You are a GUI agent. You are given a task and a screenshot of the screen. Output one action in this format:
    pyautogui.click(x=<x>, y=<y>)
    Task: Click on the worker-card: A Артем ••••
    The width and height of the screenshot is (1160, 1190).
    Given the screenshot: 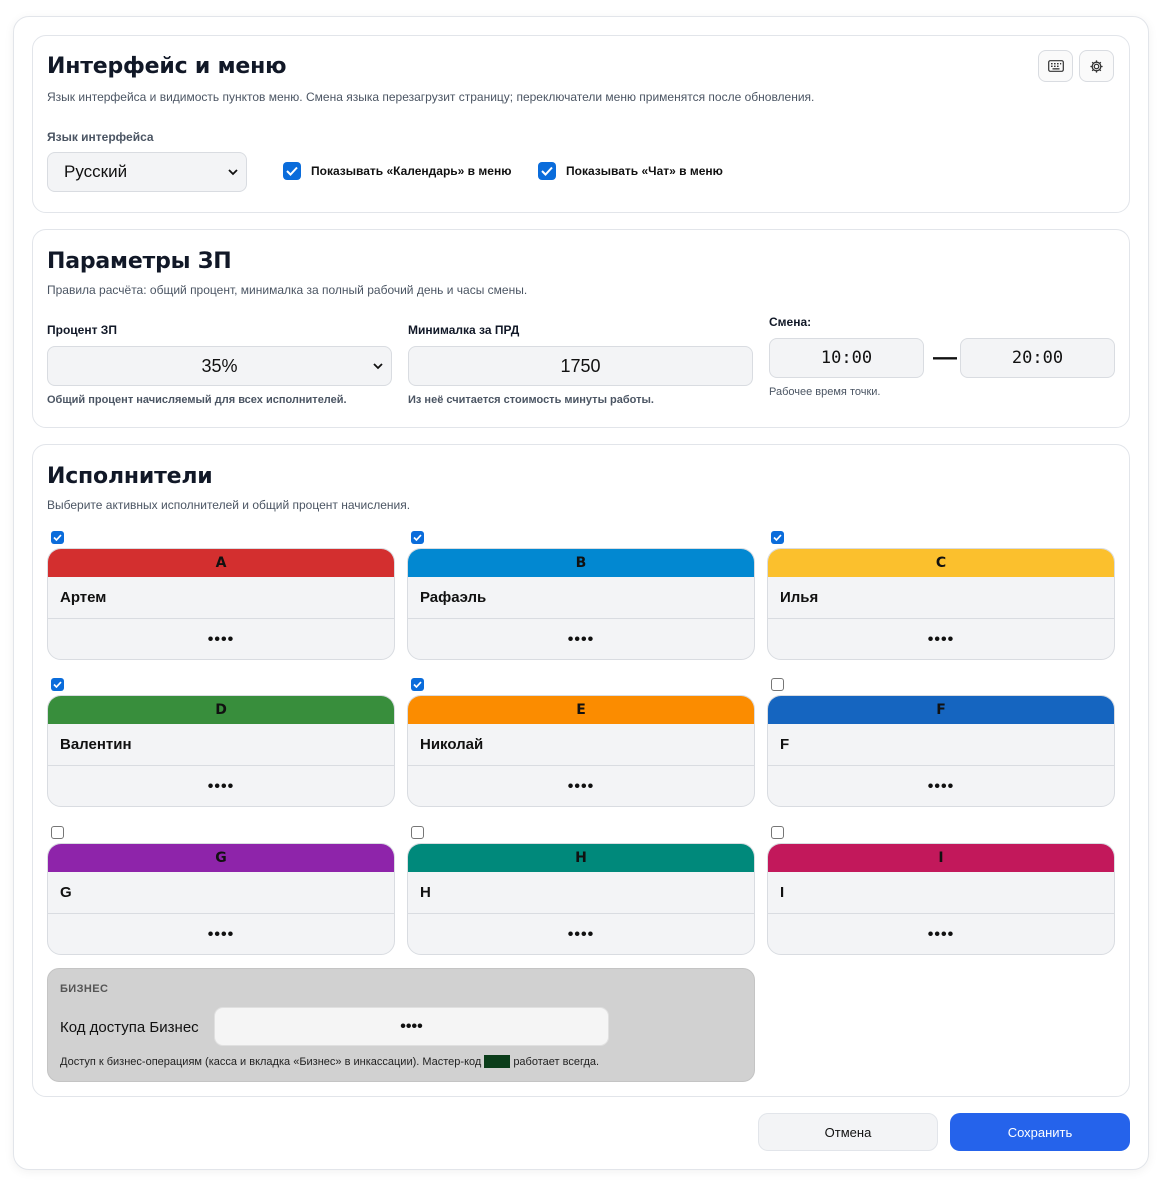 What is the action you would take?
    pyautogui.click(x=221, y=604)
    